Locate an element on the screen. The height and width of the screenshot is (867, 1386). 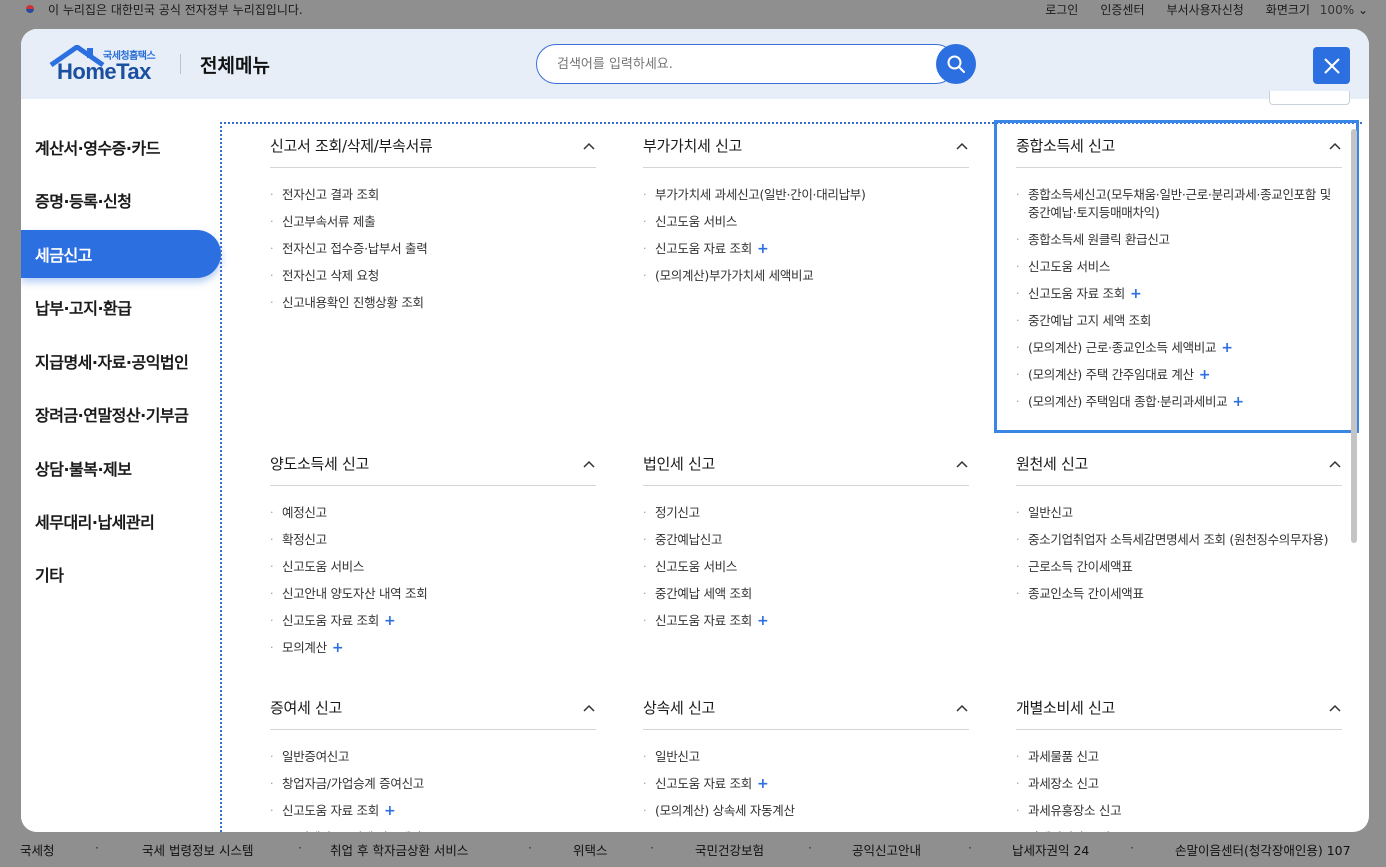
section-header: 부가가치세 신고 is located at coordinates (806, 146).